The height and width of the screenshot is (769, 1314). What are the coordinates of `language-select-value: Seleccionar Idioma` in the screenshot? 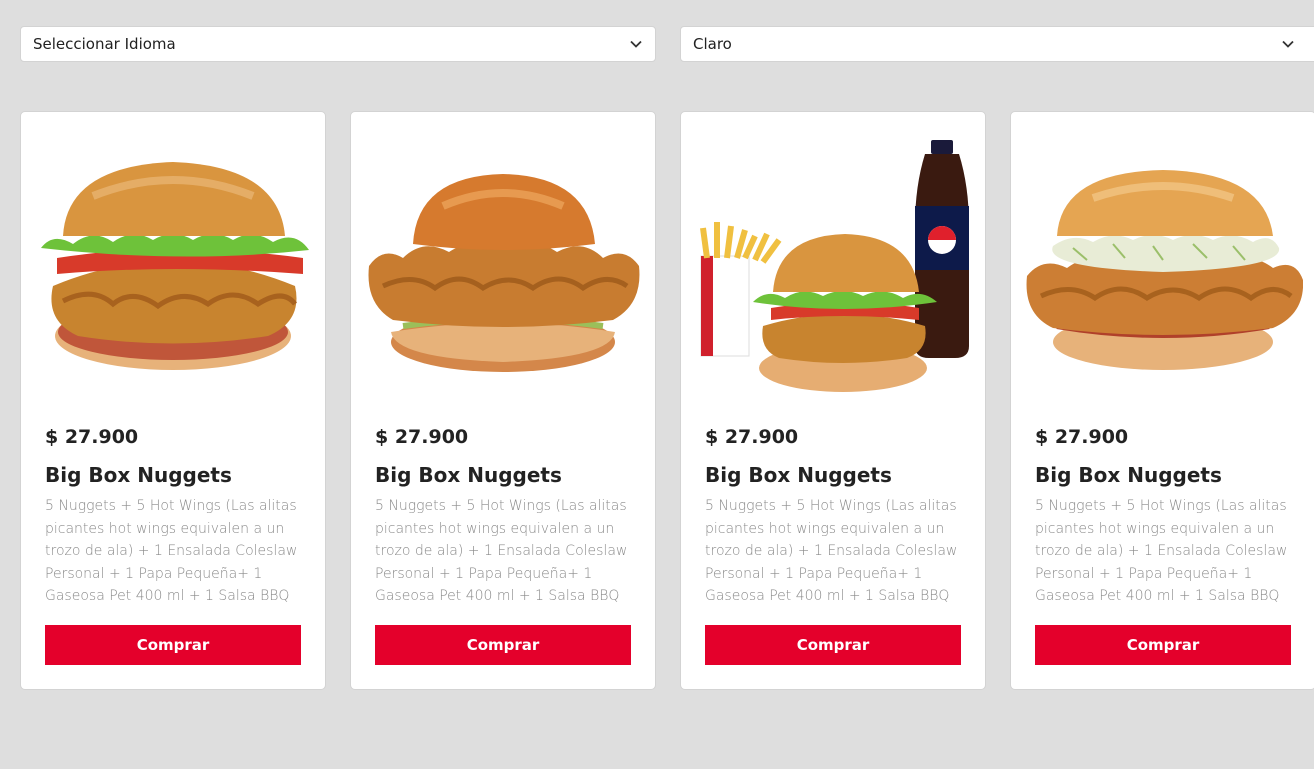 It's located at (104, 44).